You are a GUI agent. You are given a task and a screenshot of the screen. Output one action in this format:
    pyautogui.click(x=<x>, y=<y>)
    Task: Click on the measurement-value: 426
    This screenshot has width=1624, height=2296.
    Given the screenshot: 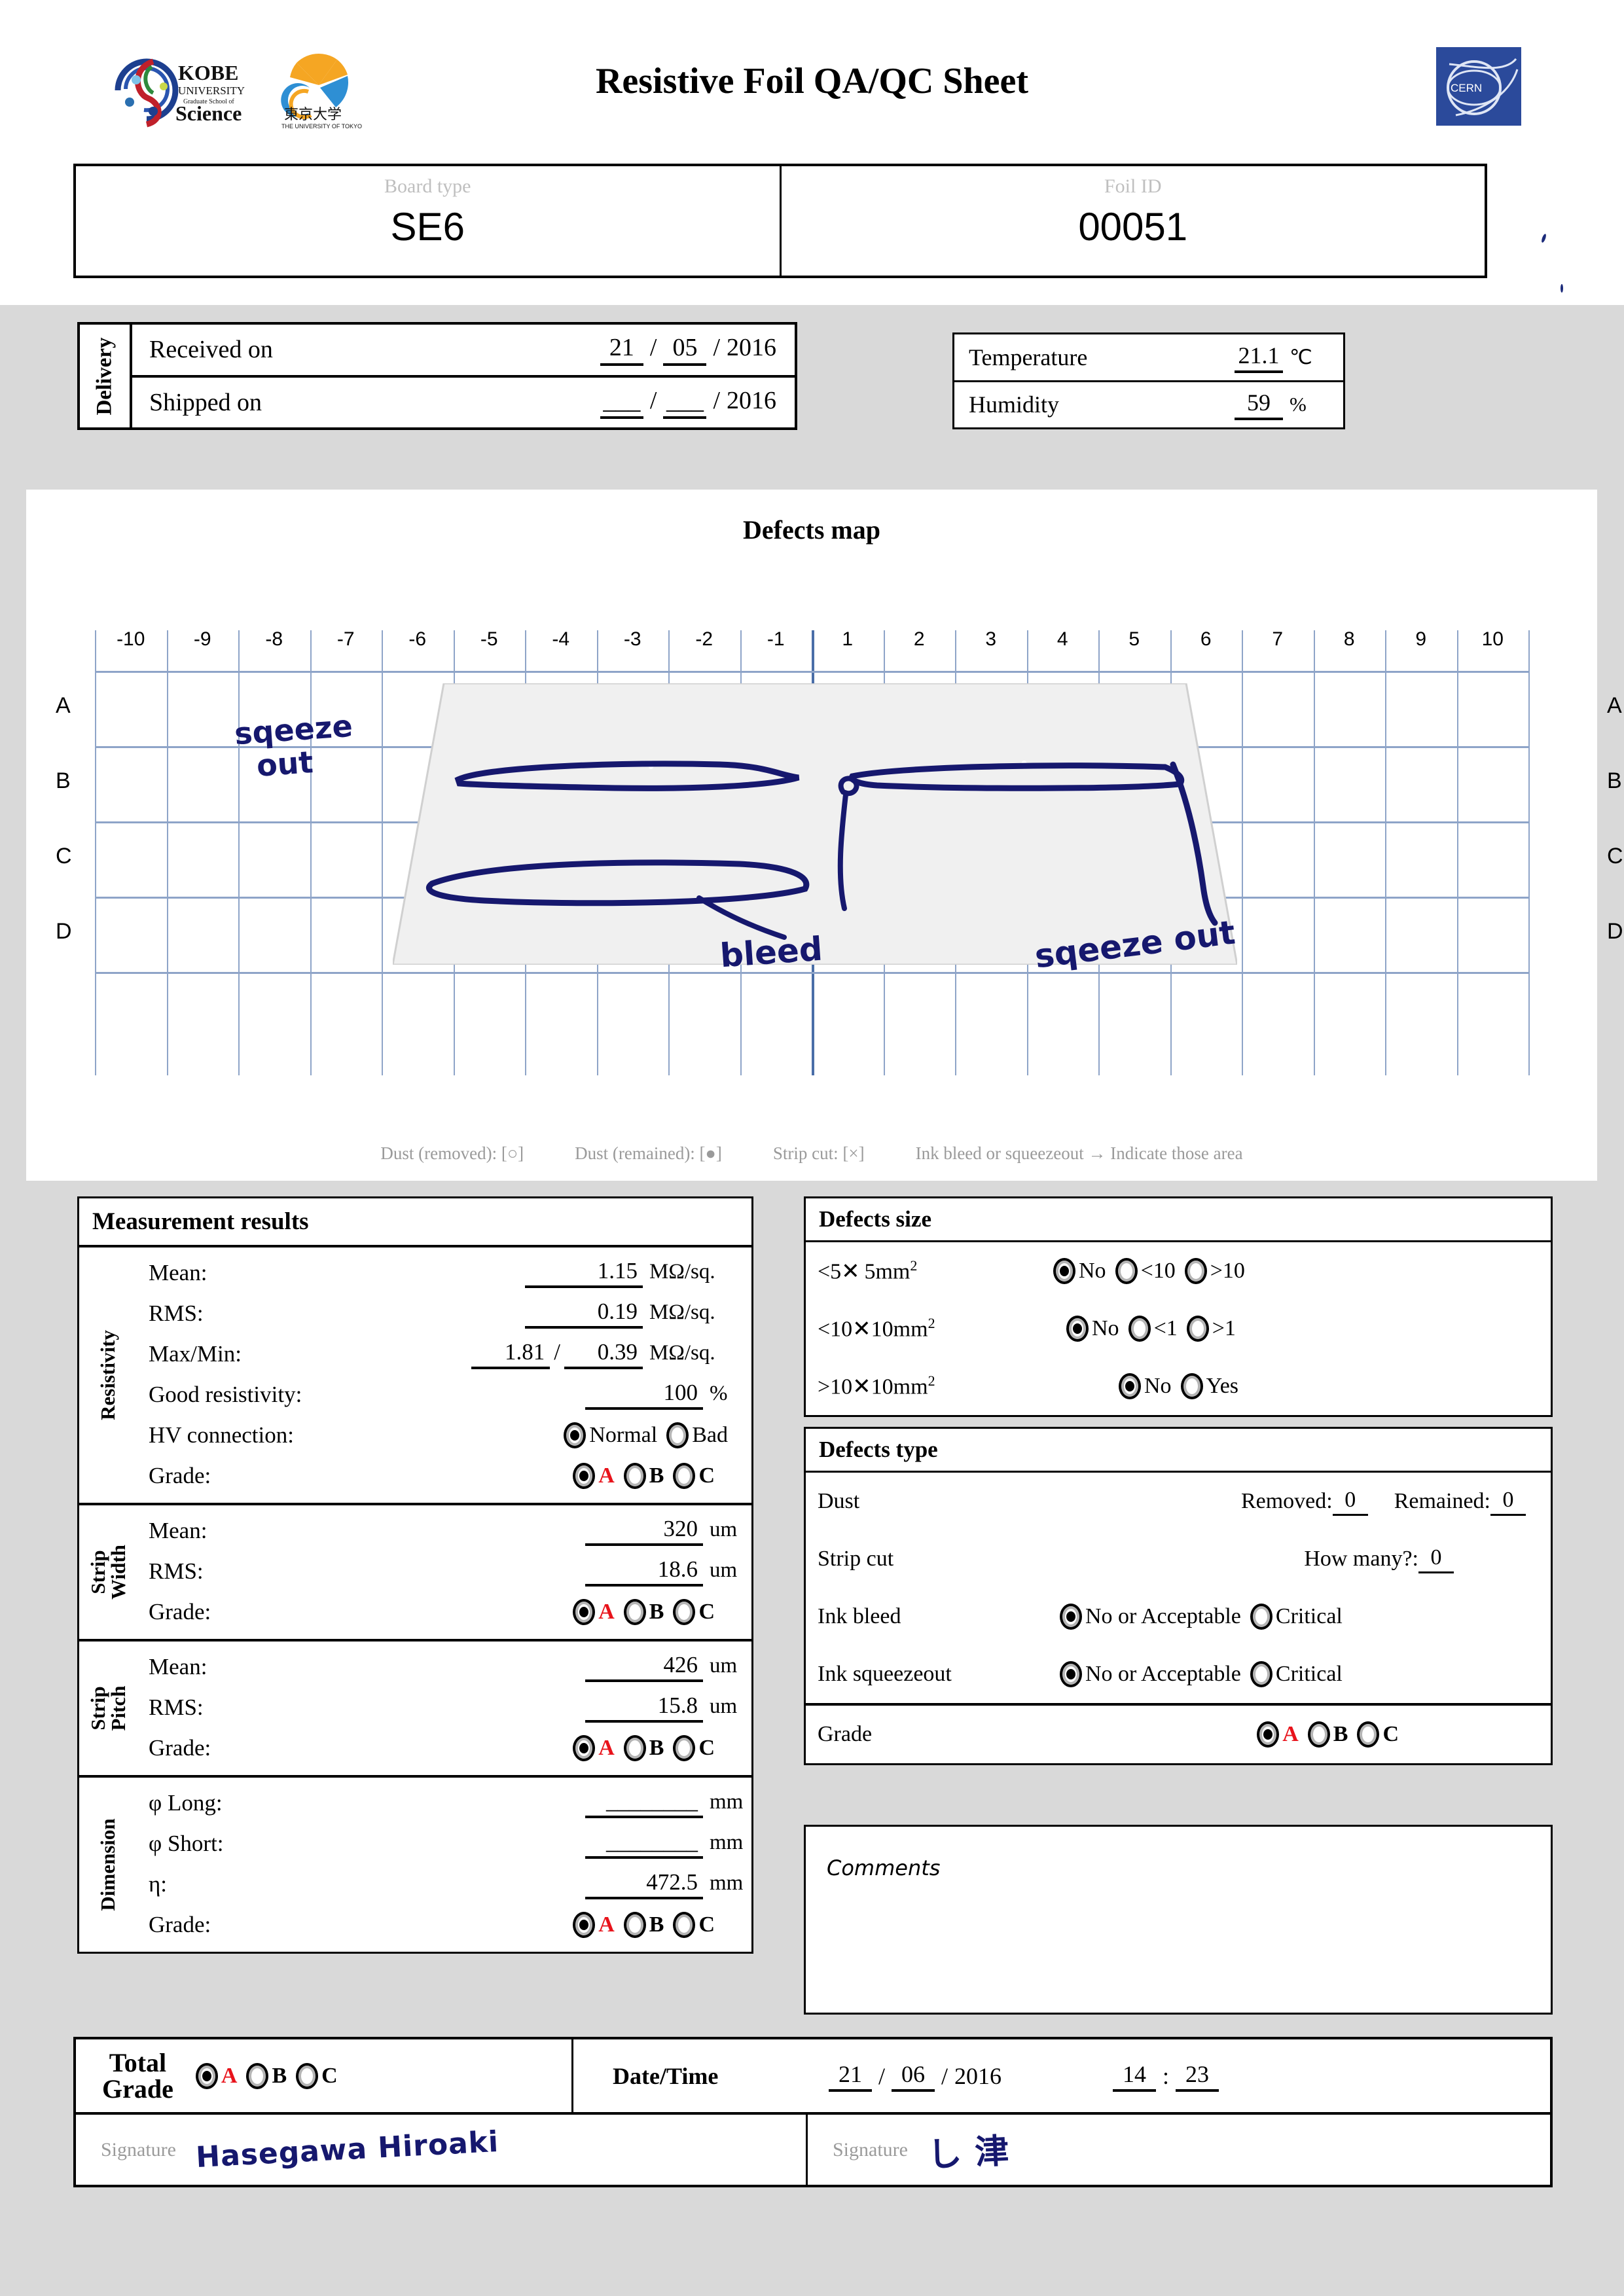 What is the action you would take?
    pyautogui.click(x=644, y=1667)
    